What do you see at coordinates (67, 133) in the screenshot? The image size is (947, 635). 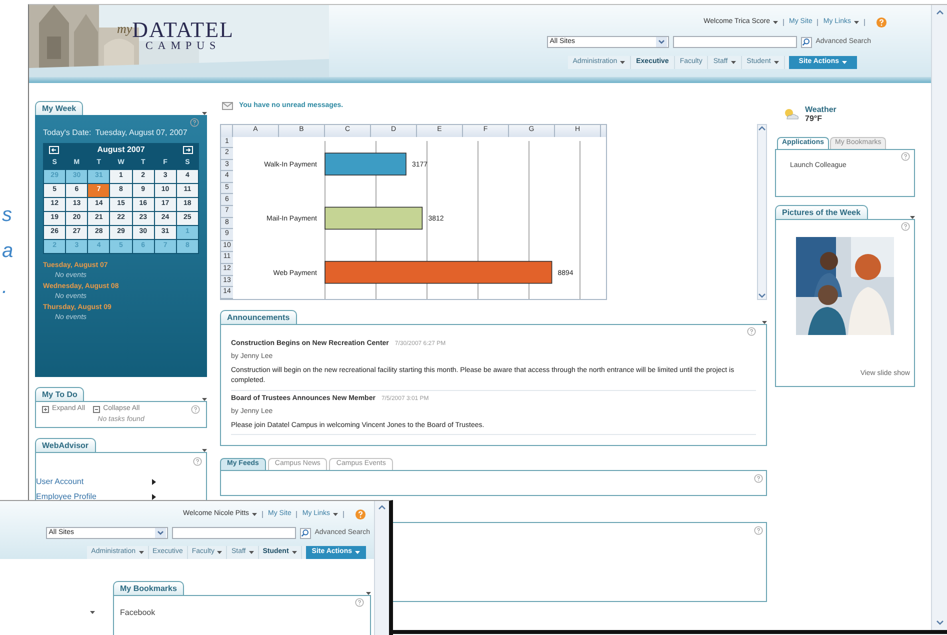 I see `date-label: Today's Date:` at bounding box center [67, 133].